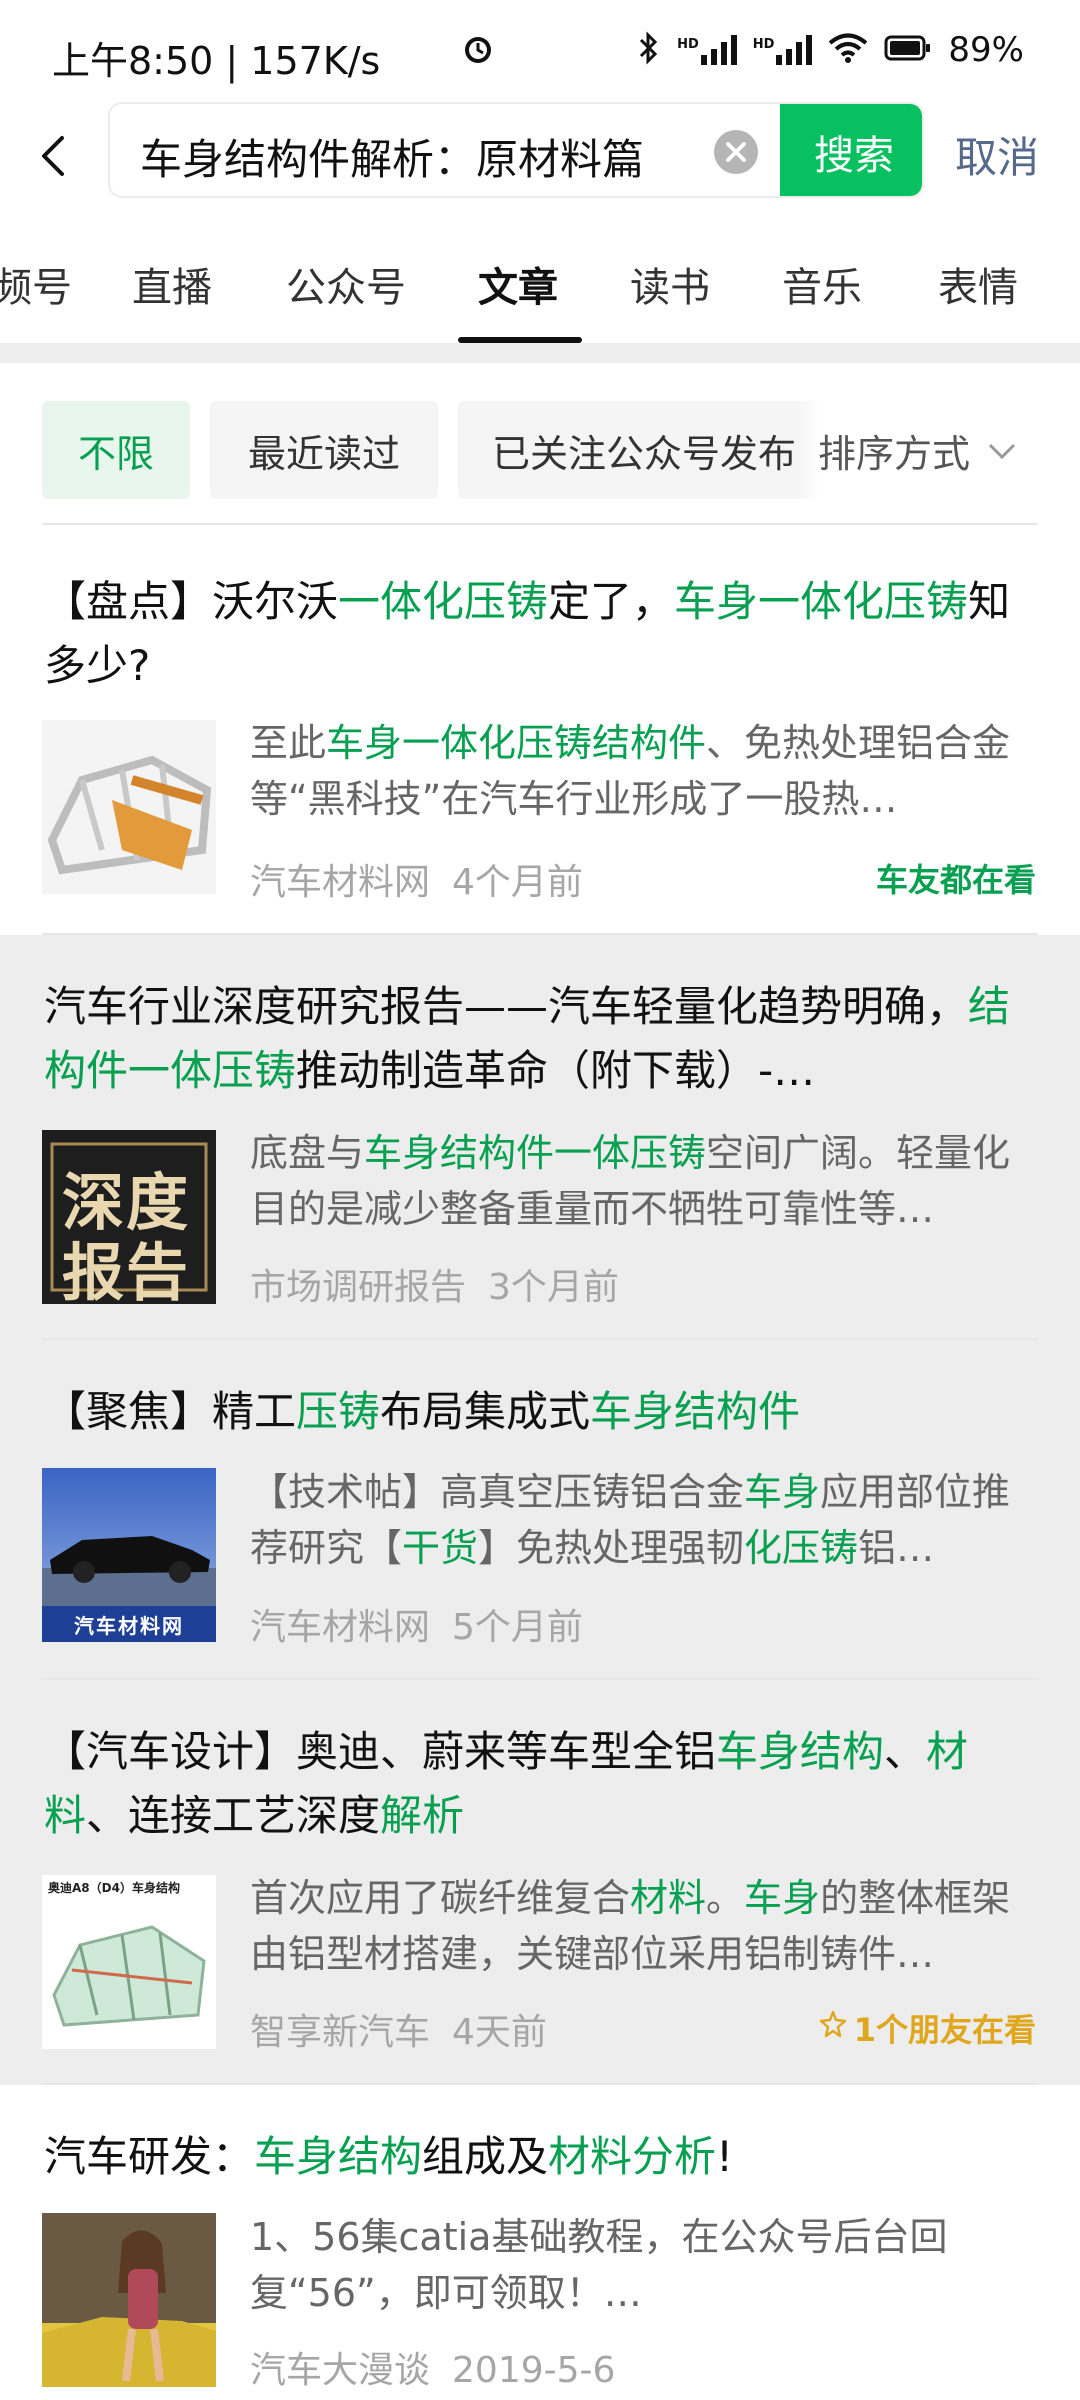 The width and height of the screenshot is (1080, 2400). Describe the element at coordinates (638, 450) in the screenshot. I see `filter-chip-followed-accounts: 已关注公众号发布` at that location.